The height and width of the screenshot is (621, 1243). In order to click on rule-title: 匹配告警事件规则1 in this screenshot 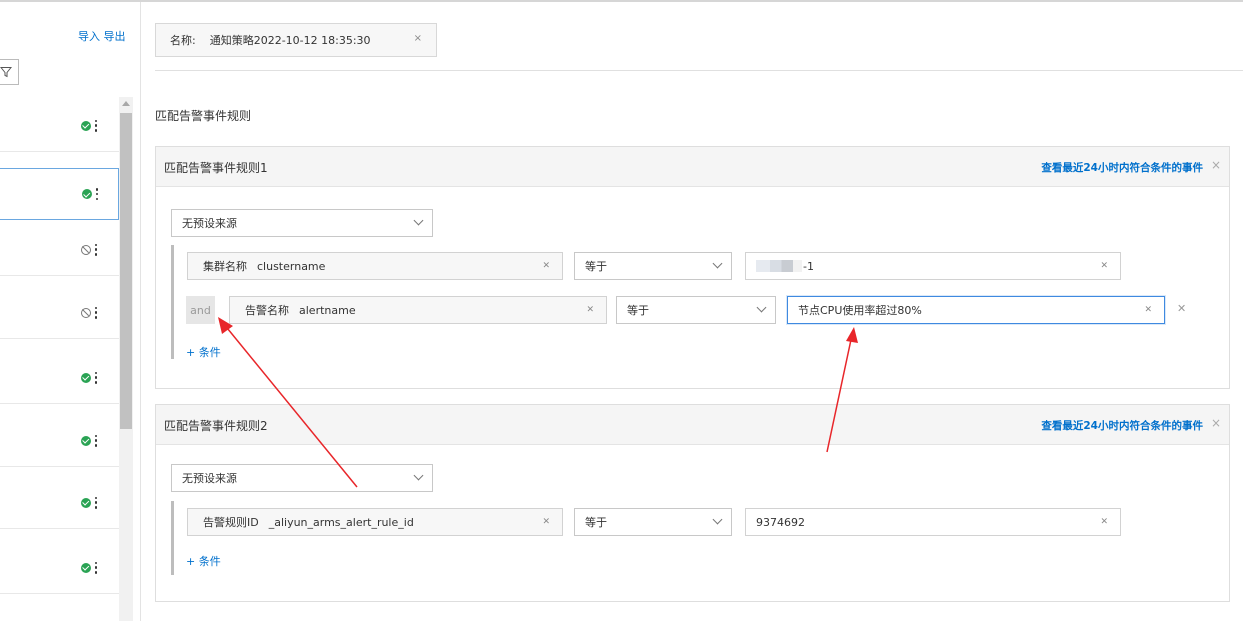, I will do `click(216, 168)`.